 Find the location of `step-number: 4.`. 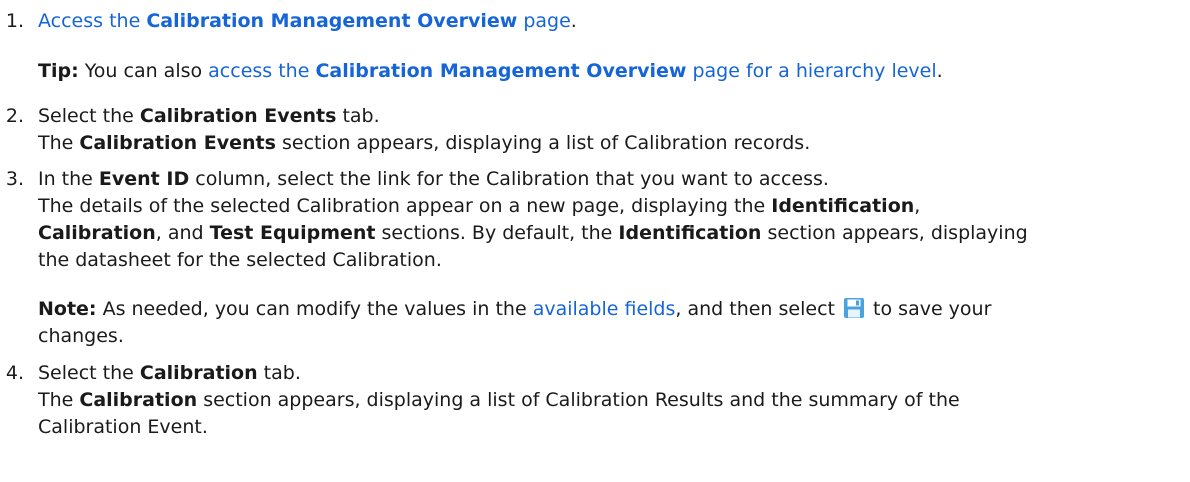

step-number: 4. is located at coordinates (14, 373).